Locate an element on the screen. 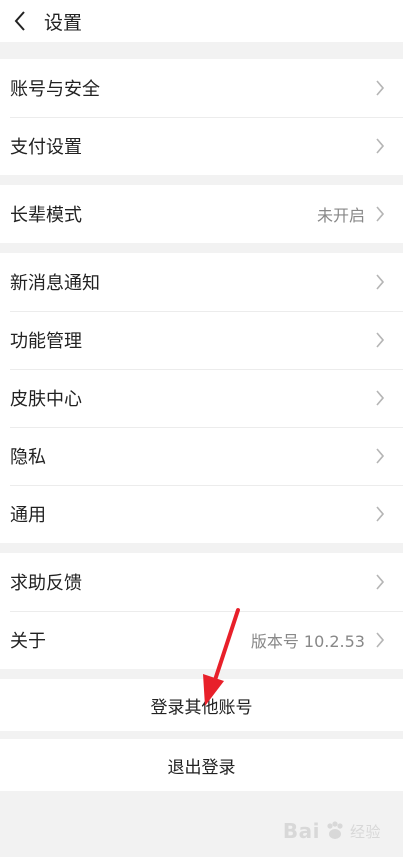 Image resolution: width=403 pixels, height=857 pixels. settings-item-label: 账号与安全 is located at coordinates (55, 89).